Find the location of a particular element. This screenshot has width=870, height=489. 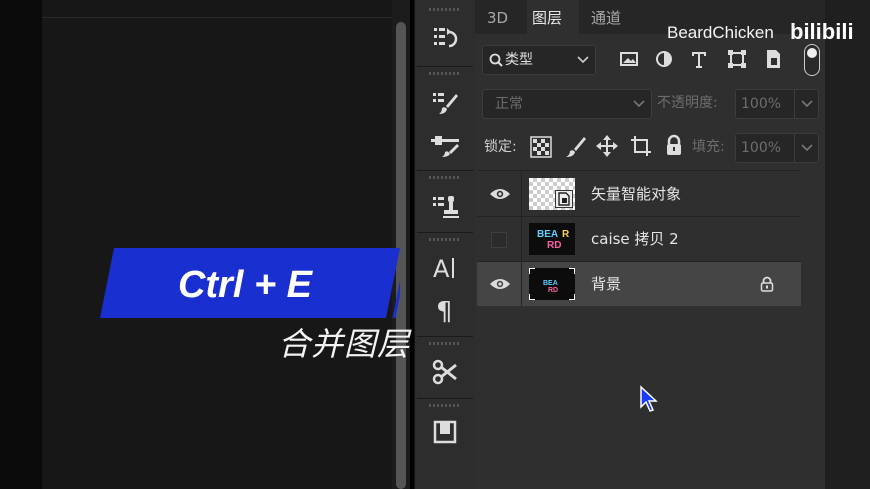

filter-kind-label: 类型 is located at coordinates (519, 60).